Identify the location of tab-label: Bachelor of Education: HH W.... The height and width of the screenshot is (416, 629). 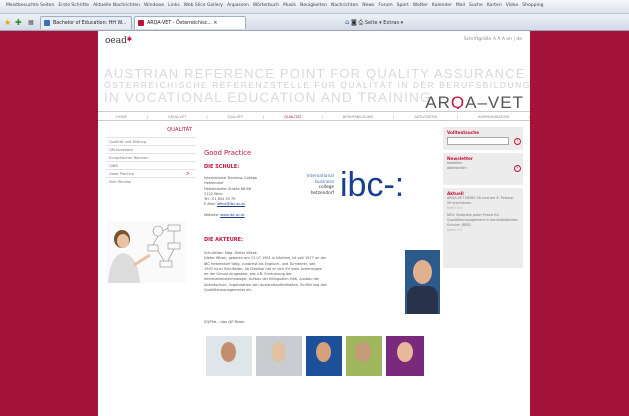
(90, 23).